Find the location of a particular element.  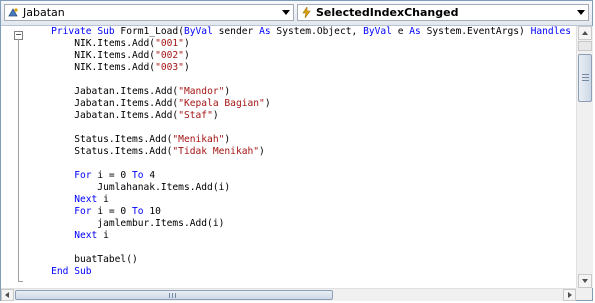

vertical-scrollbar is located at coordinates (584, 157).